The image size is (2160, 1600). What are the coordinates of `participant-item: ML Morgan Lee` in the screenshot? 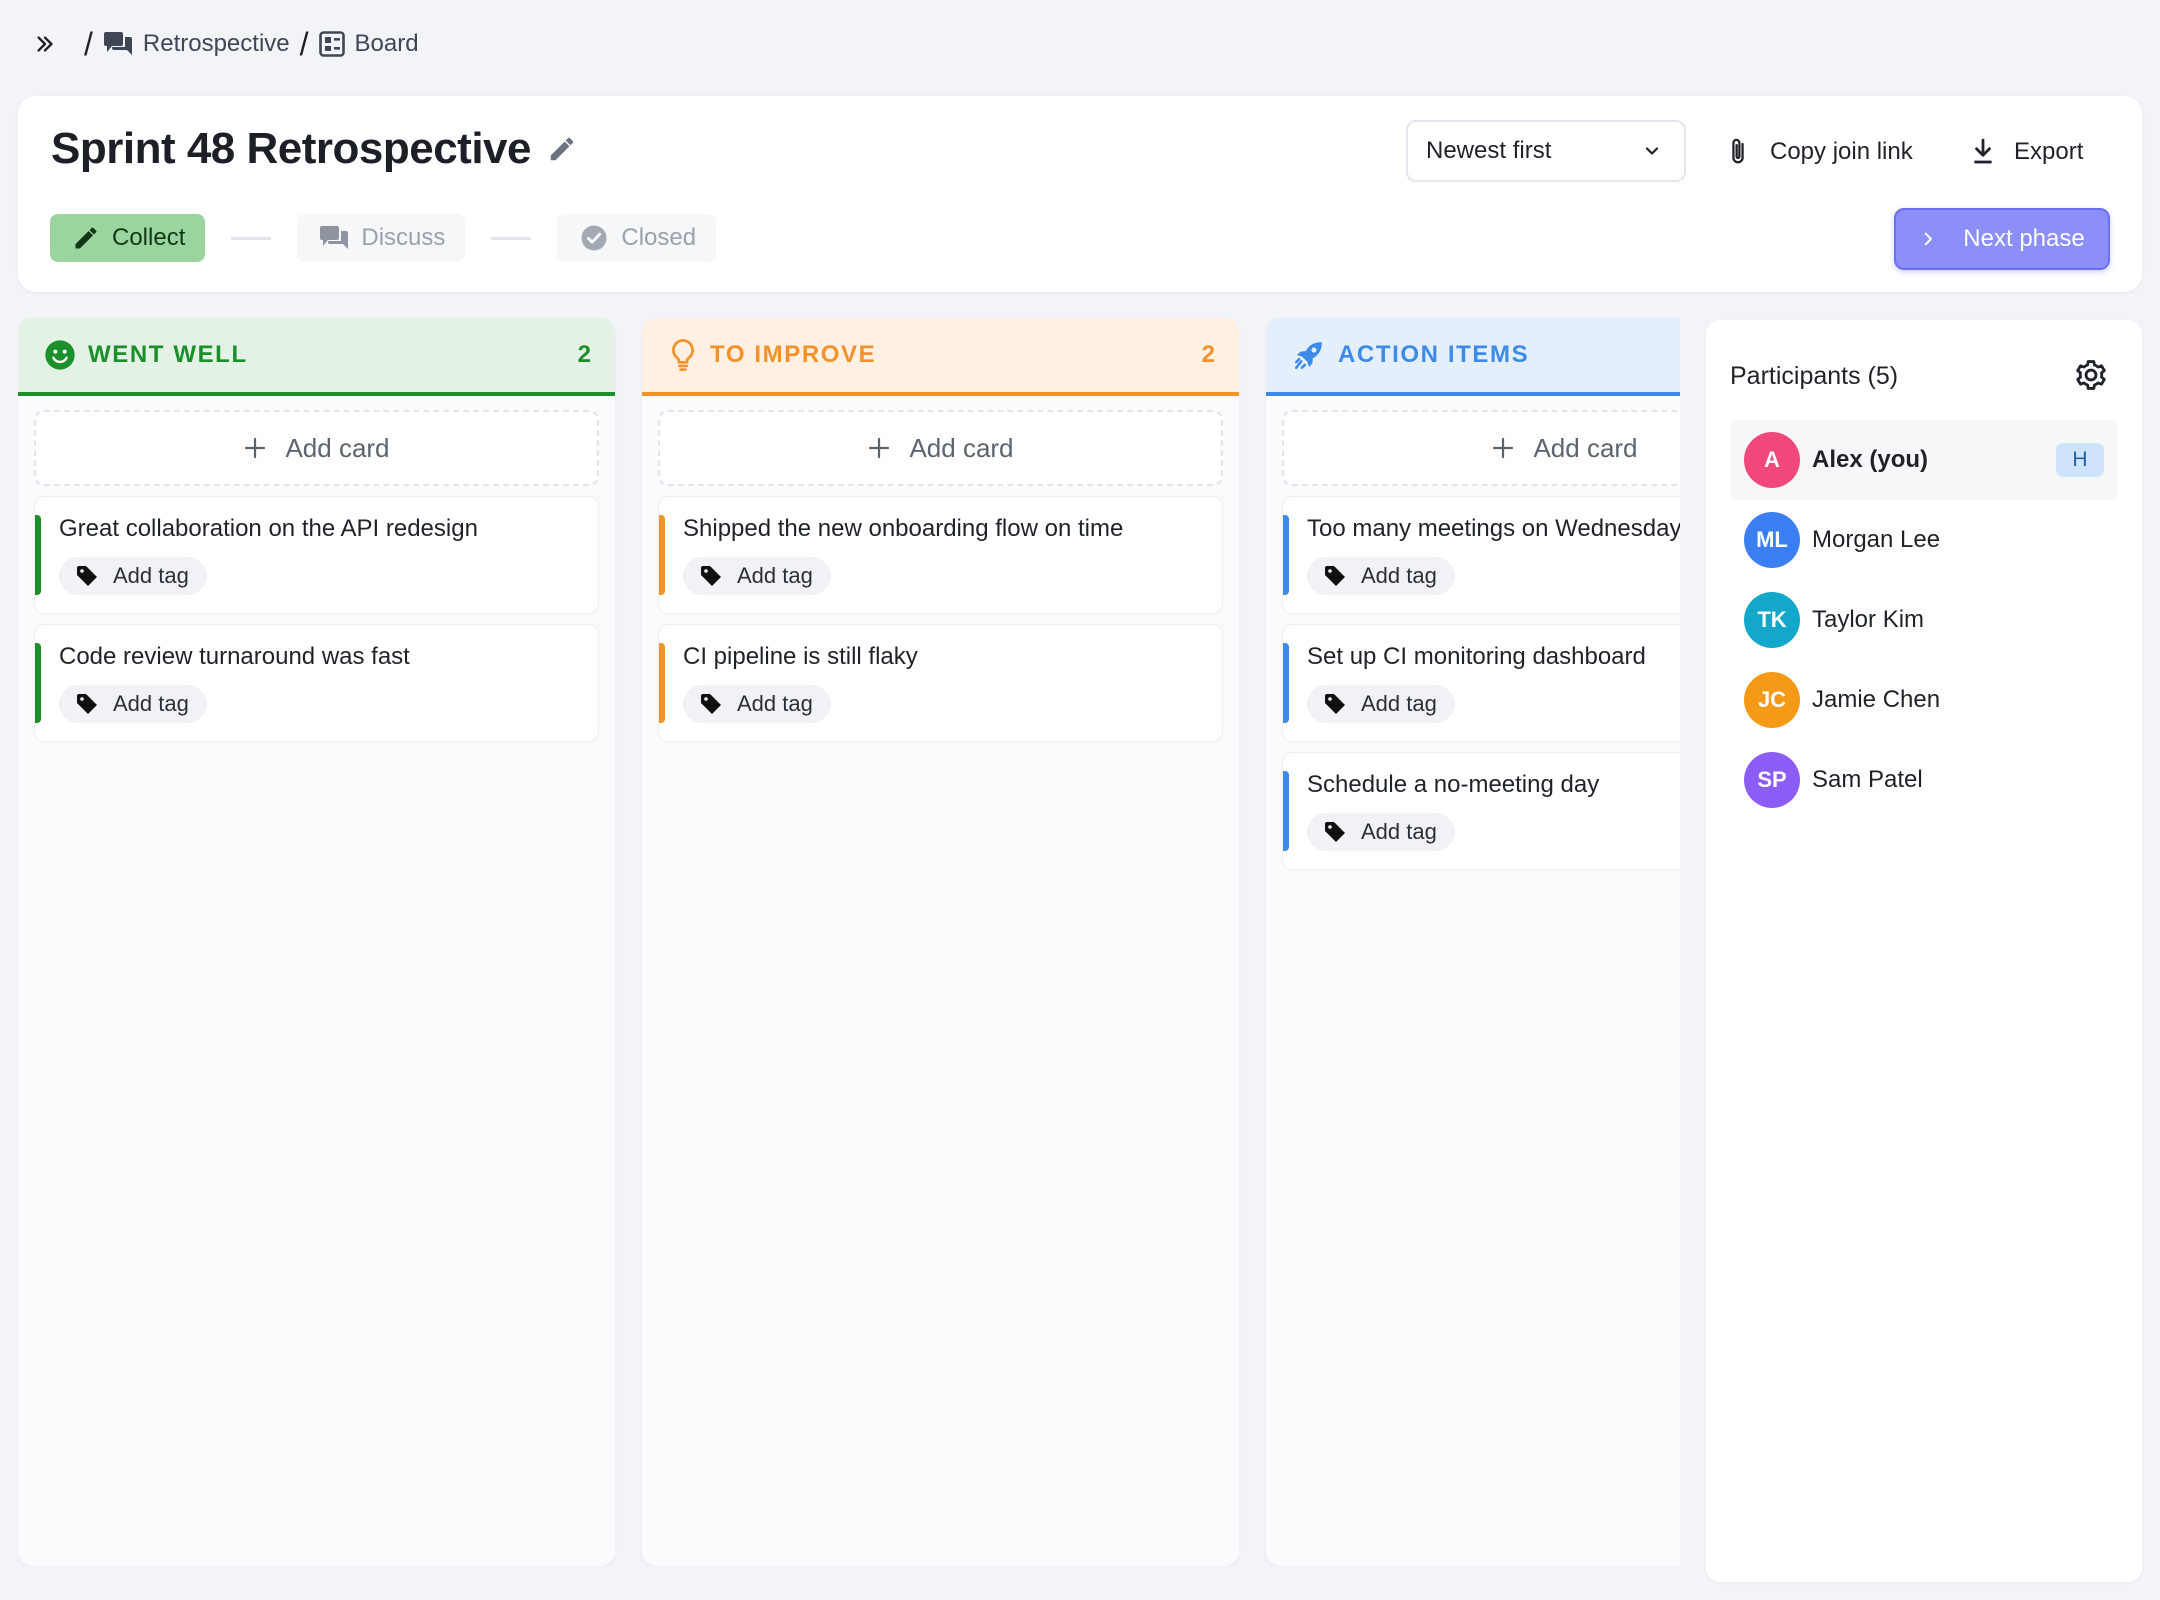 It's located at (1924, 540).